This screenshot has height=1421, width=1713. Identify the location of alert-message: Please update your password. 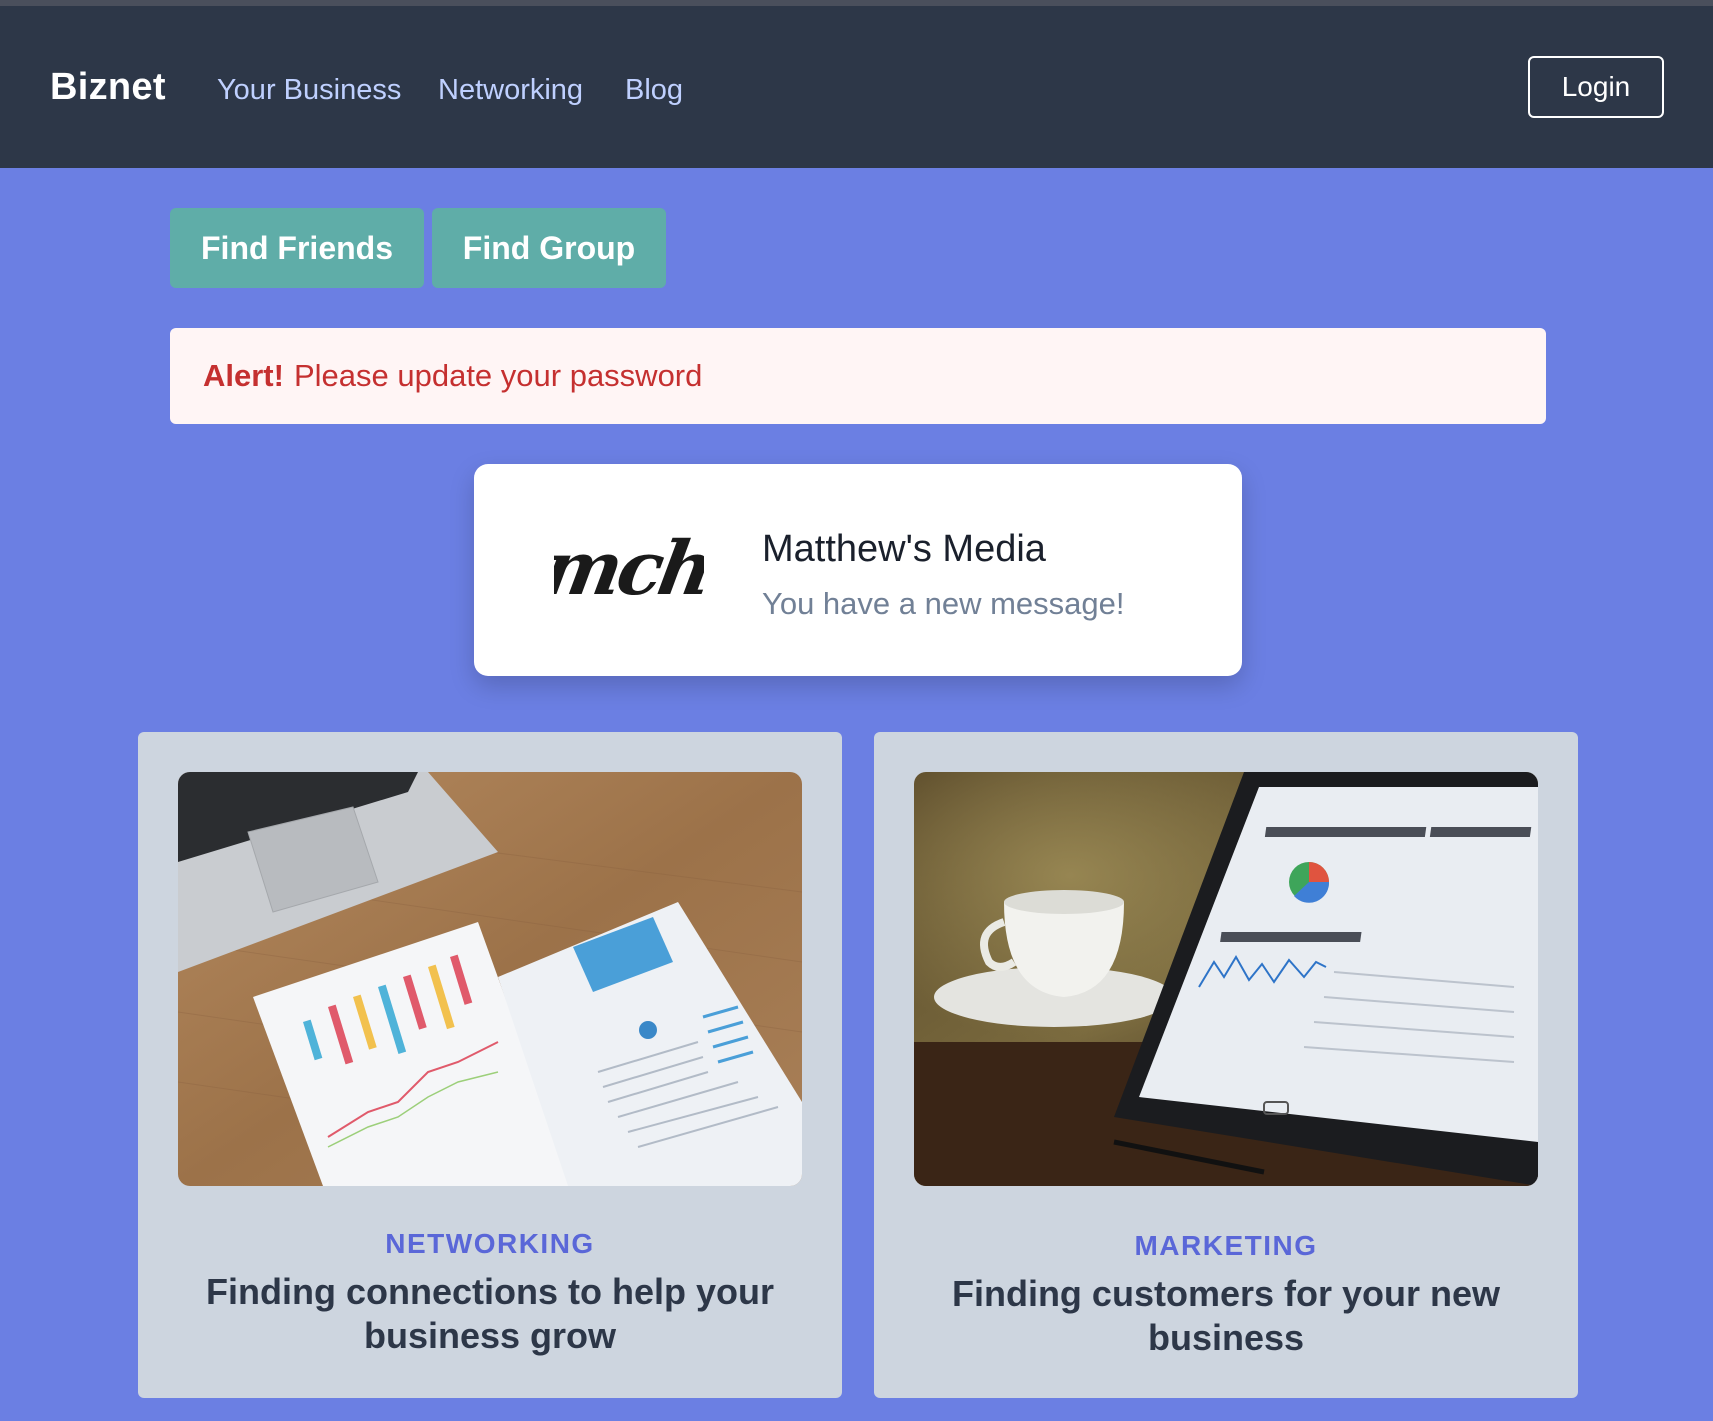
(498, 375).